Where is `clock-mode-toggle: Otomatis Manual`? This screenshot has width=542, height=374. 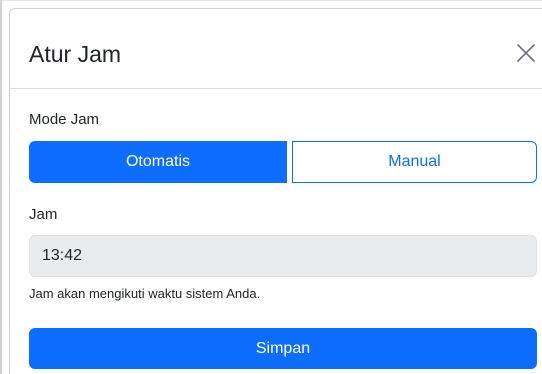
clock-mode-toggle: Otomatis Manual is located at coordinates (283, 162).